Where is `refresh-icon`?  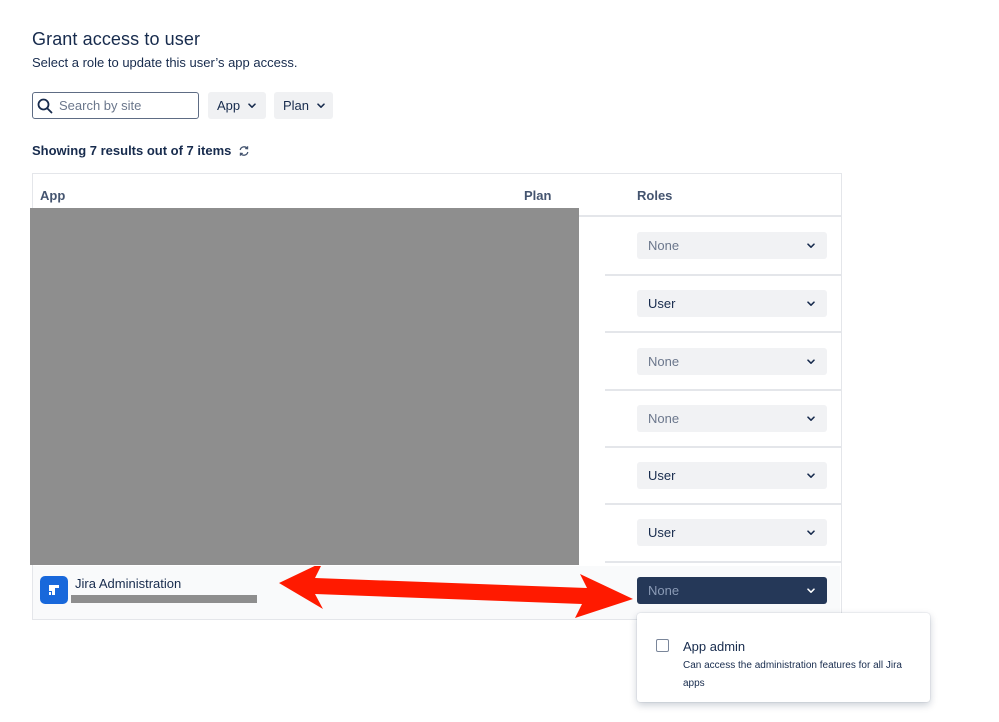 refresh-icon is located at coordinates (244, 151).